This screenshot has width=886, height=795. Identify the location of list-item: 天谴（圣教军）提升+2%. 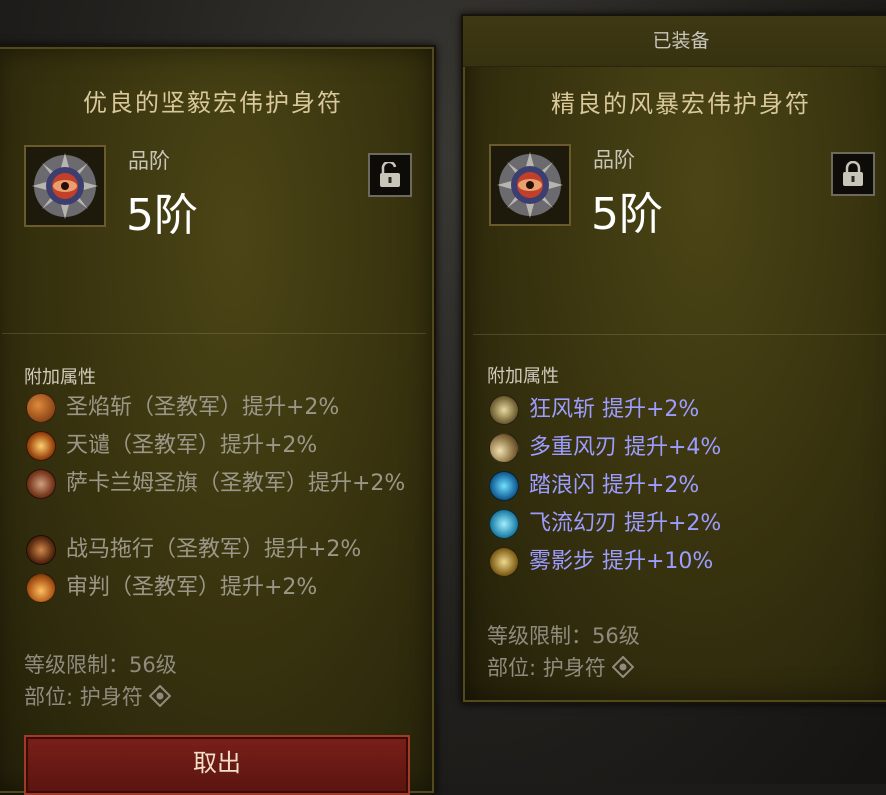
(216, 451).